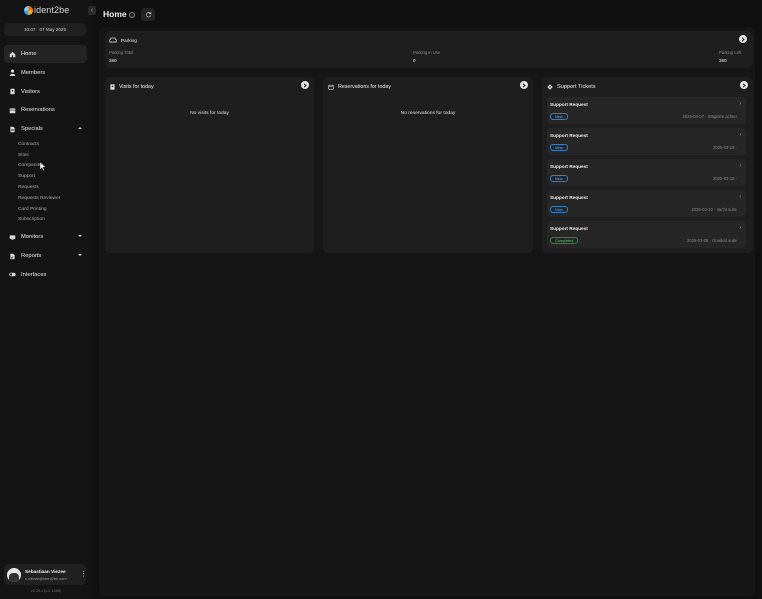 This screenshot has width=762, height=599. I want to click on reservations-open-button, so click(524, 85).